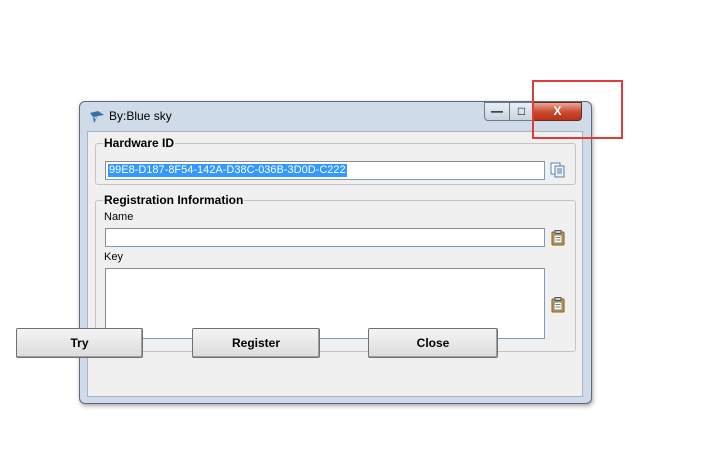  What do you see at coordinates (325, 237) in the screenshot?
I see `name-input` at bounding box center [325, 237].